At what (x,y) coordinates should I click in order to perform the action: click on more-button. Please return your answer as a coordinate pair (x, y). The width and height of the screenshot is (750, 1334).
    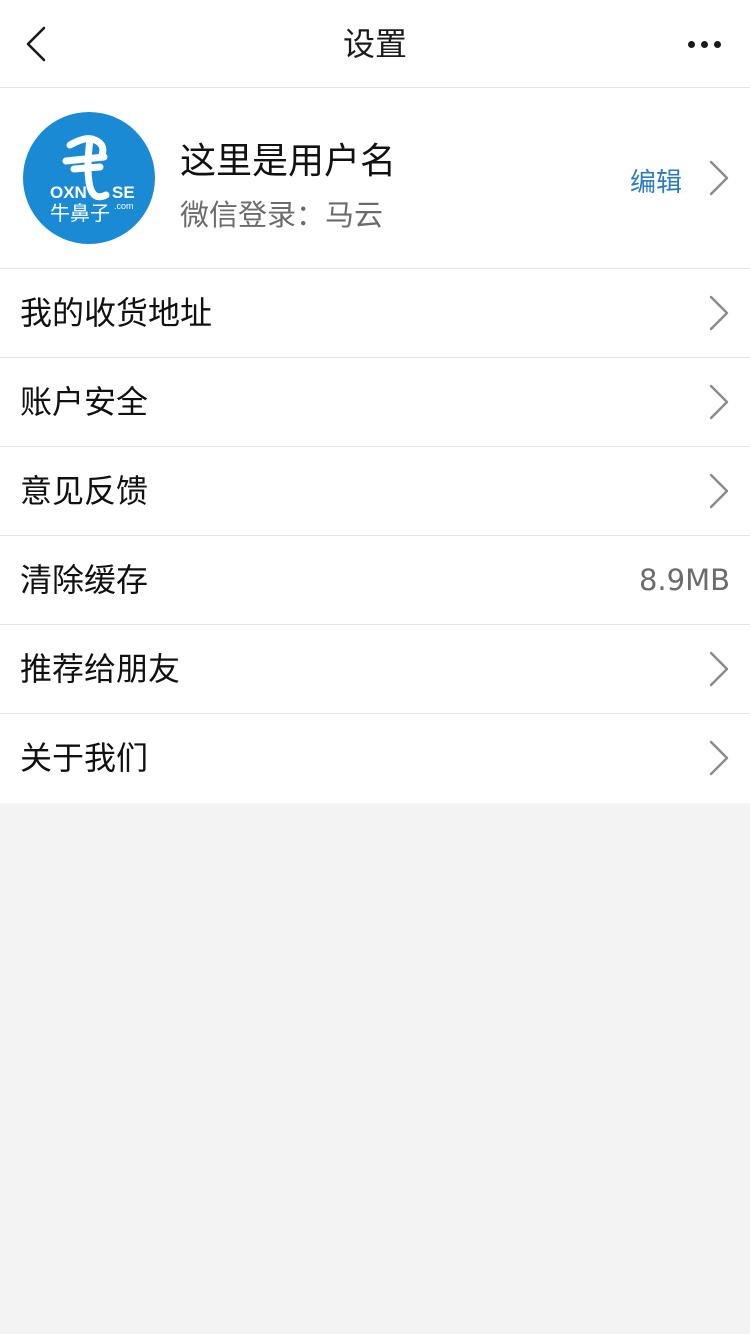
    Looking at the image, I should click on (704, 44).